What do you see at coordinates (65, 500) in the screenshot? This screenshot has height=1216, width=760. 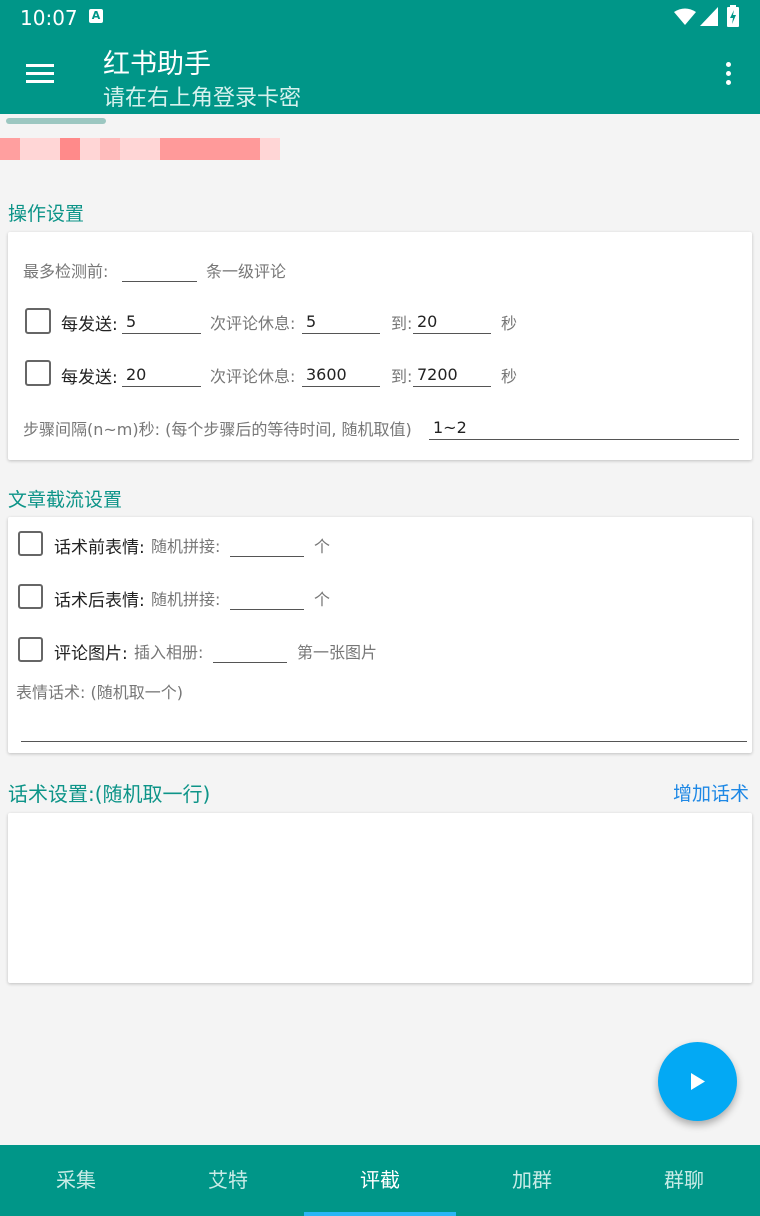 I see `section-title-article: 文章截流设置` at bounding box center [65, 500].